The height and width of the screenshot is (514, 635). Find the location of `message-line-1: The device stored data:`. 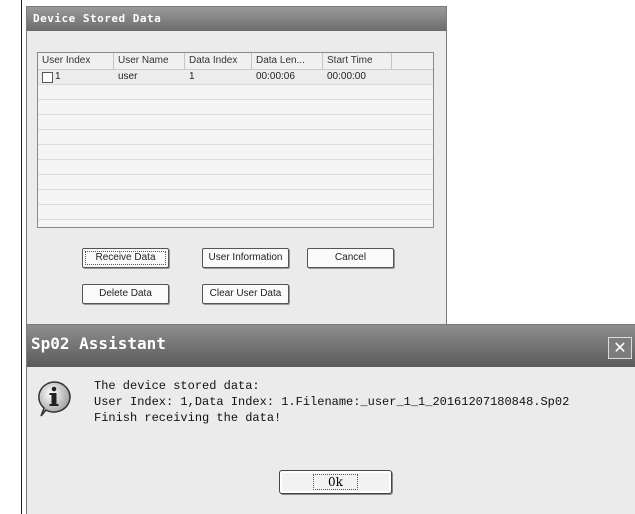

message-line-1: The device stored data: is located at coordinates (177, 386).